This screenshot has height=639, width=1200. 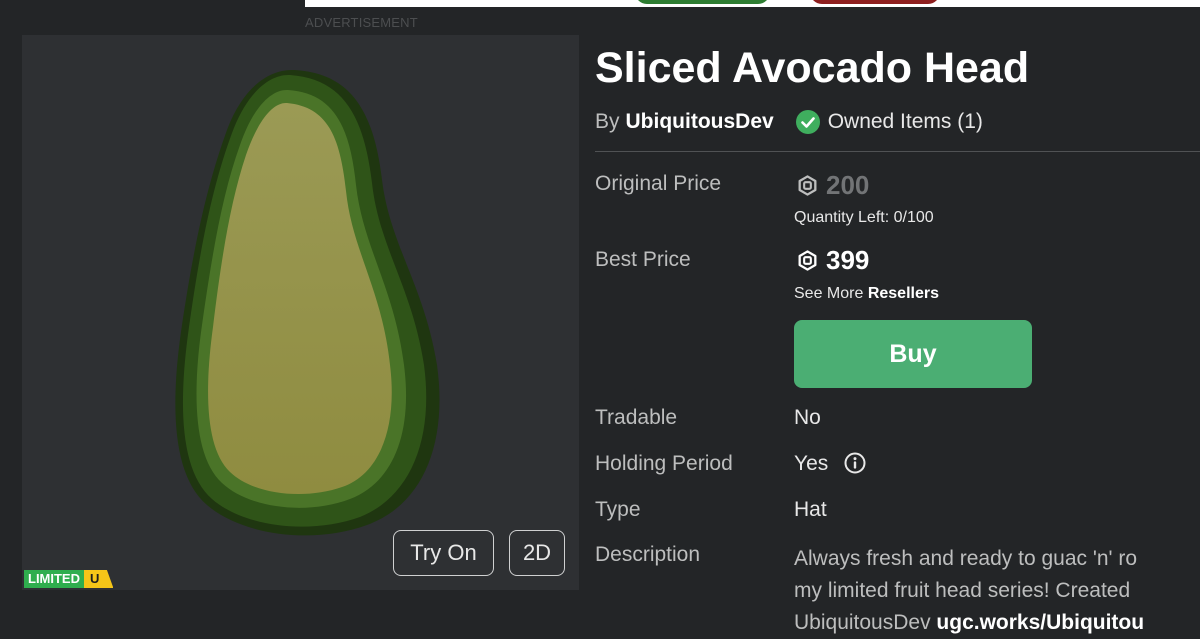 What do you see at coordinates (830, 464) in the screenshot?
I see `holding-period-row: Yes` at bounding box center [830, 464].